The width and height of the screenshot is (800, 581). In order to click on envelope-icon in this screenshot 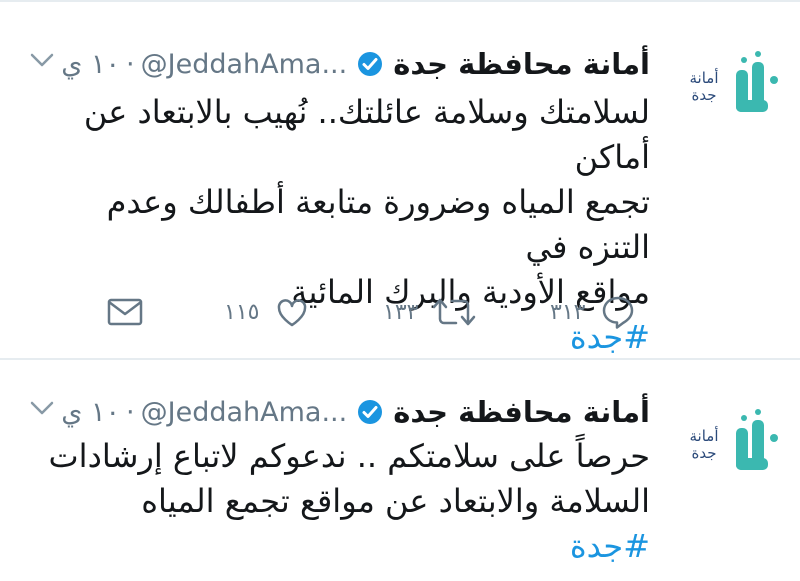, I will do `click(125, 312)`.